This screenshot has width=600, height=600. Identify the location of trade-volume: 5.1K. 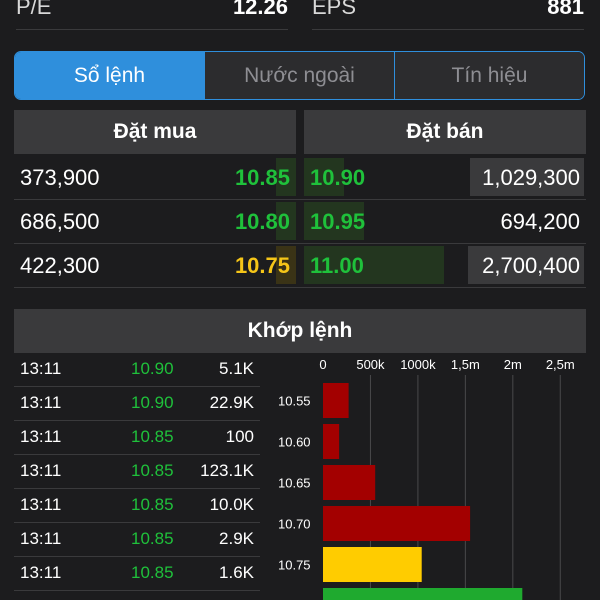
(236, 368).